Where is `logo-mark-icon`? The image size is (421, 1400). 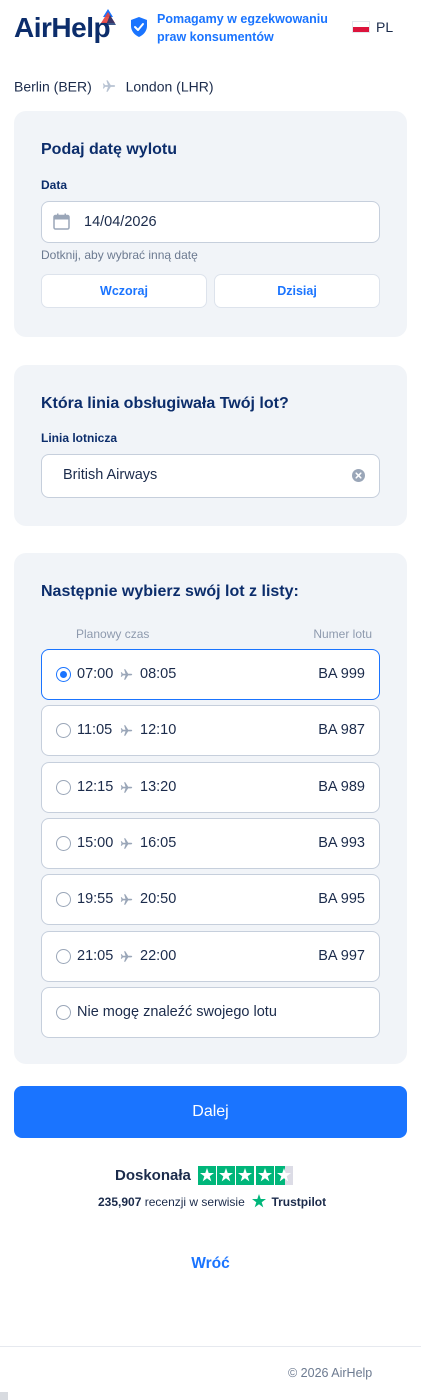 logo-mark-icon is located at coordinates (108, 17).